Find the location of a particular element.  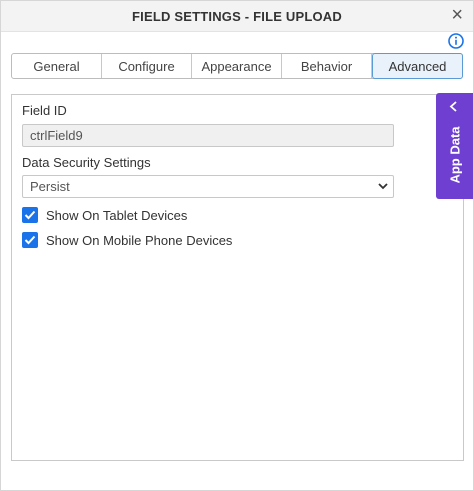

show-on-tablet-checkbox-row: Show On Tablet Devices is located at coordinates (104, 215).